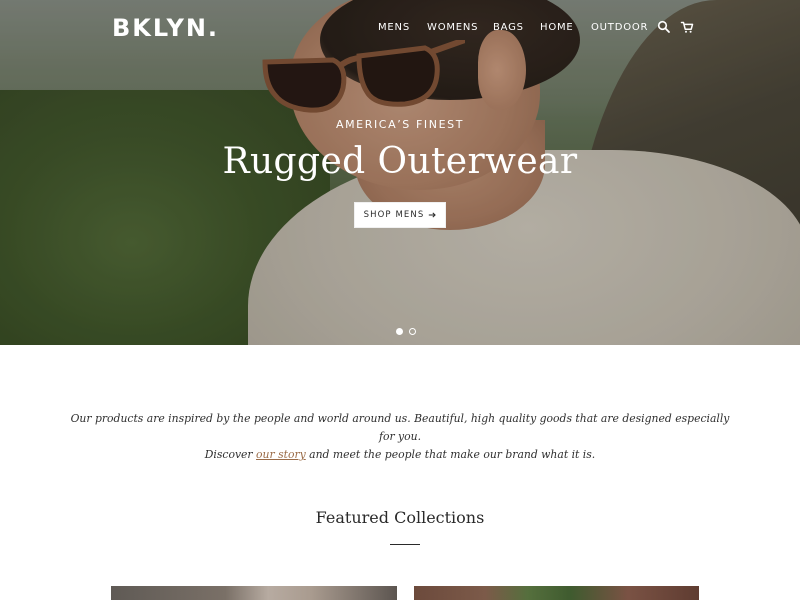 This screenshot has height=600, width=800. Describe the element at coordinates (394, 27) in the screenshot. I see `nav-item-mens: MENS` at that location.